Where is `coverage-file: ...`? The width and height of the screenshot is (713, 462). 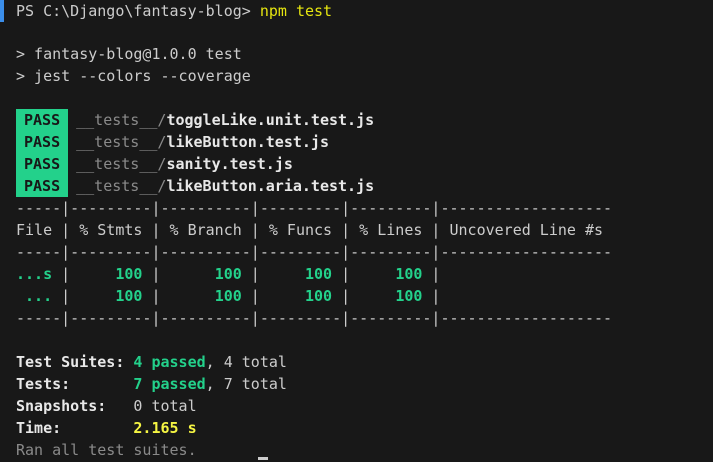 coverage-file: ... is located at coordinates (34, 296).